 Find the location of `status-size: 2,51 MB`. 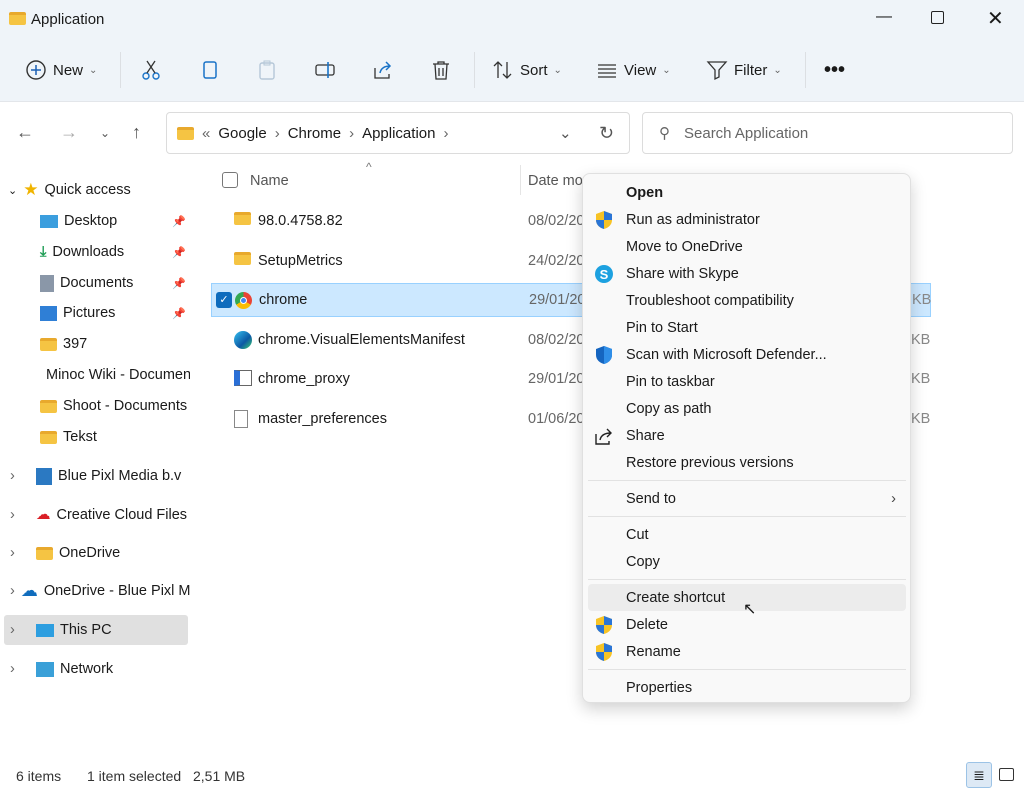

status-size: 2,51 MB is located at coordinates (219, 776).